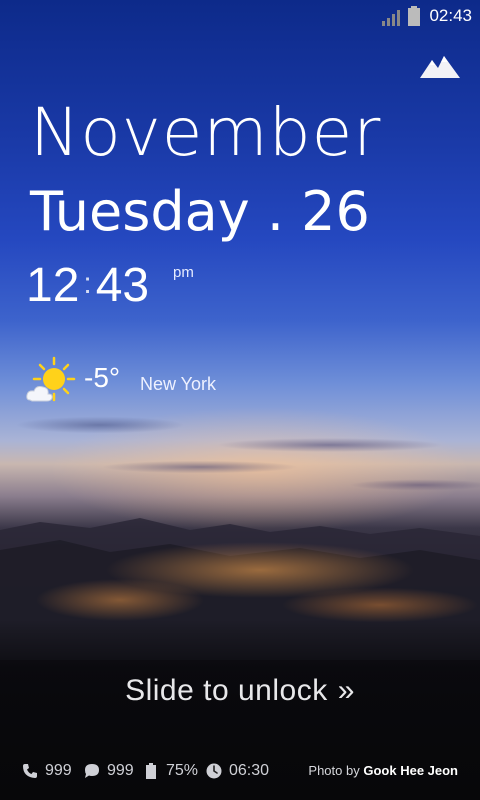  I want to click on alarm-time: 06:30, so click(249, 770).